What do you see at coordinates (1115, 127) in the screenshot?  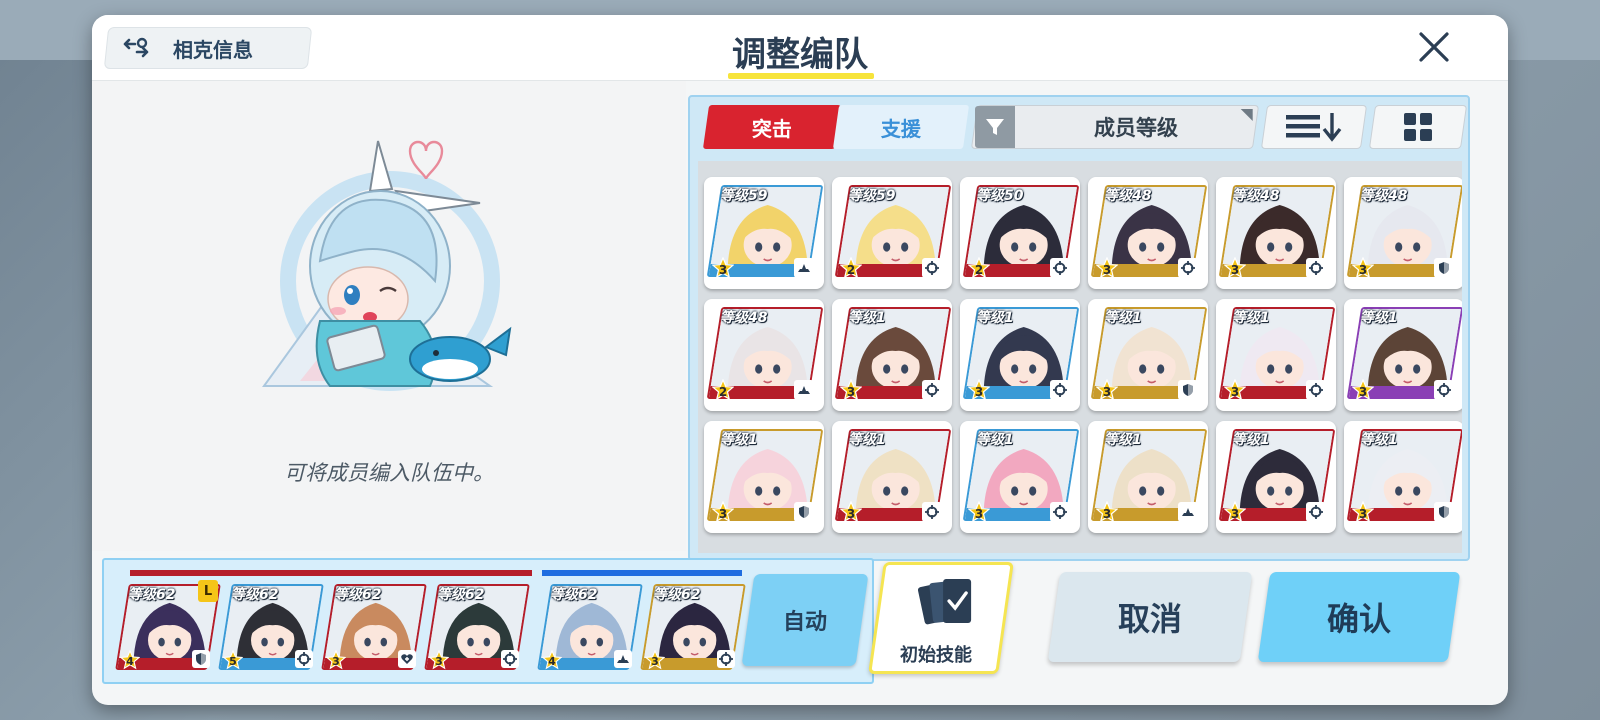 I see `filter-dropdown: 成员等级` at bounding box center [1115, 127].